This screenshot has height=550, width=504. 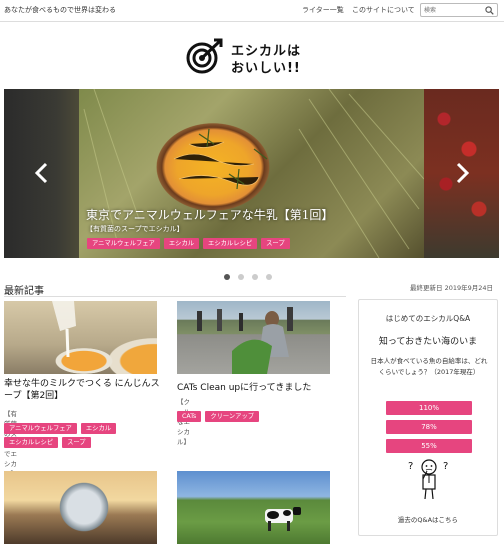 I want to click on qa-heading: はじめてのエシカルQ&A, so click(x=428, y=318).